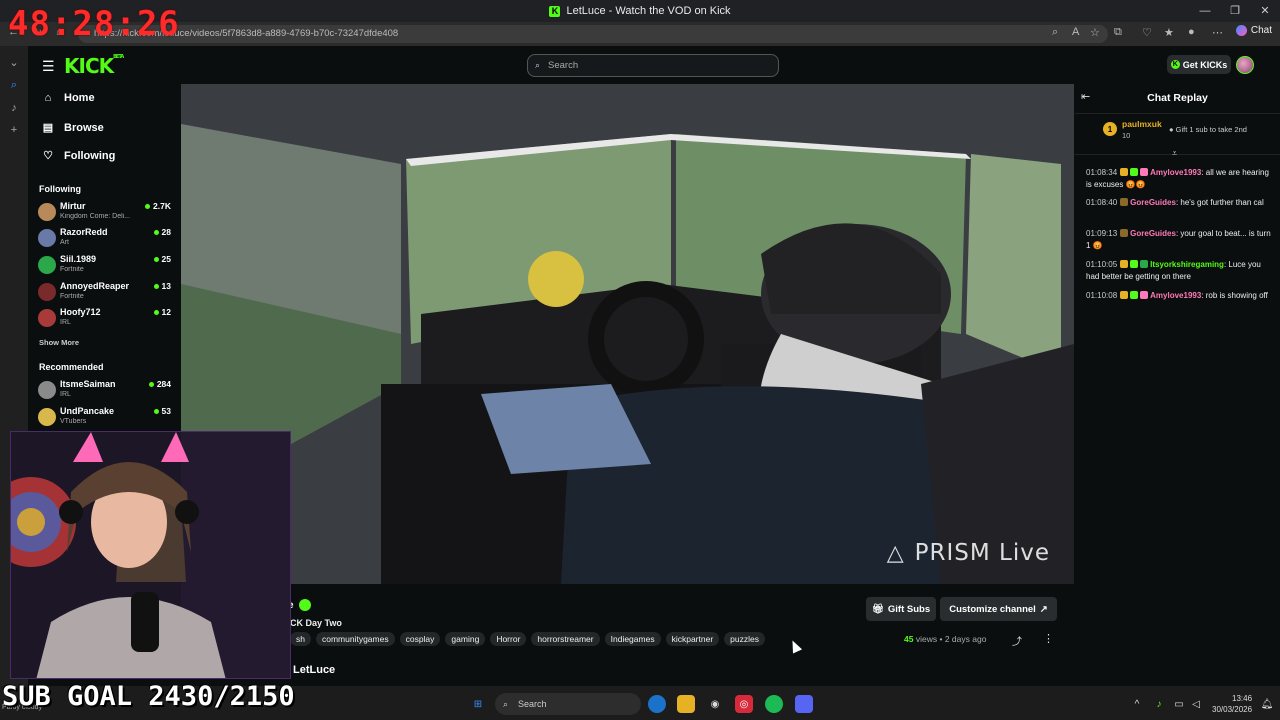 This screenshot has width=1280, height=720. Describe the element at coordinates (1208, 129) in the screenshot. I see `gift-sub-prompt: ● Gift 1 sub to take 2nd` at that location.